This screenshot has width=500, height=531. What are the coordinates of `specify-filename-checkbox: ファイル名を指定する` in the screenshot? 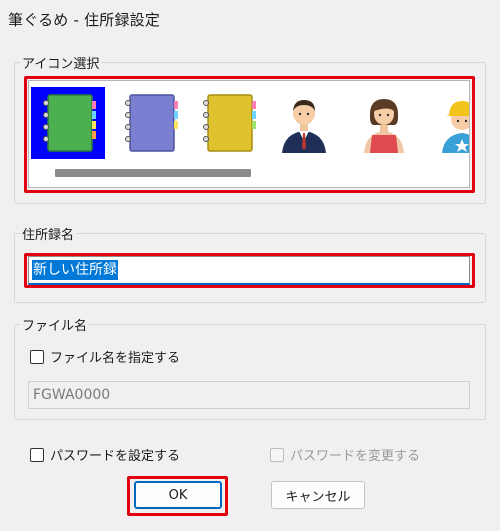 It's located at (105, 356).